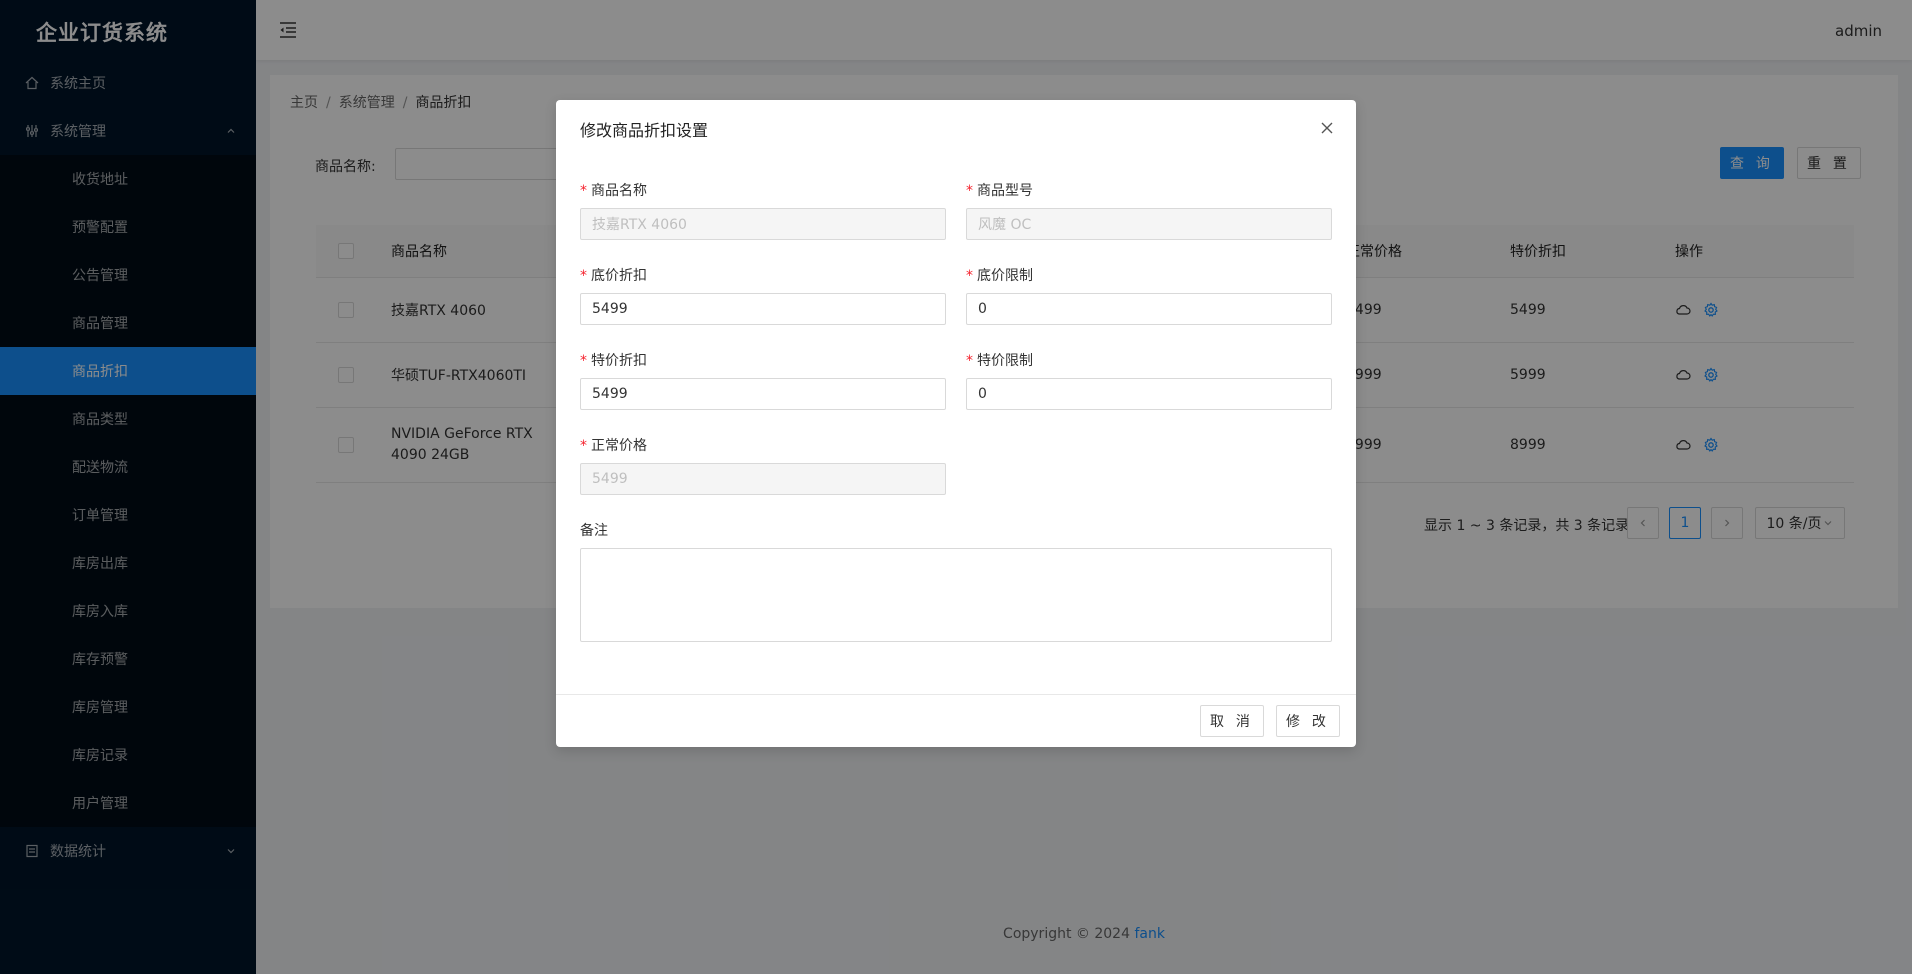 Image resolution: width=1912 pixels, height=974 pixels. Describe the element at coordinates (1149, 394) in the screenshot. I see `special-limit-field` at that location.